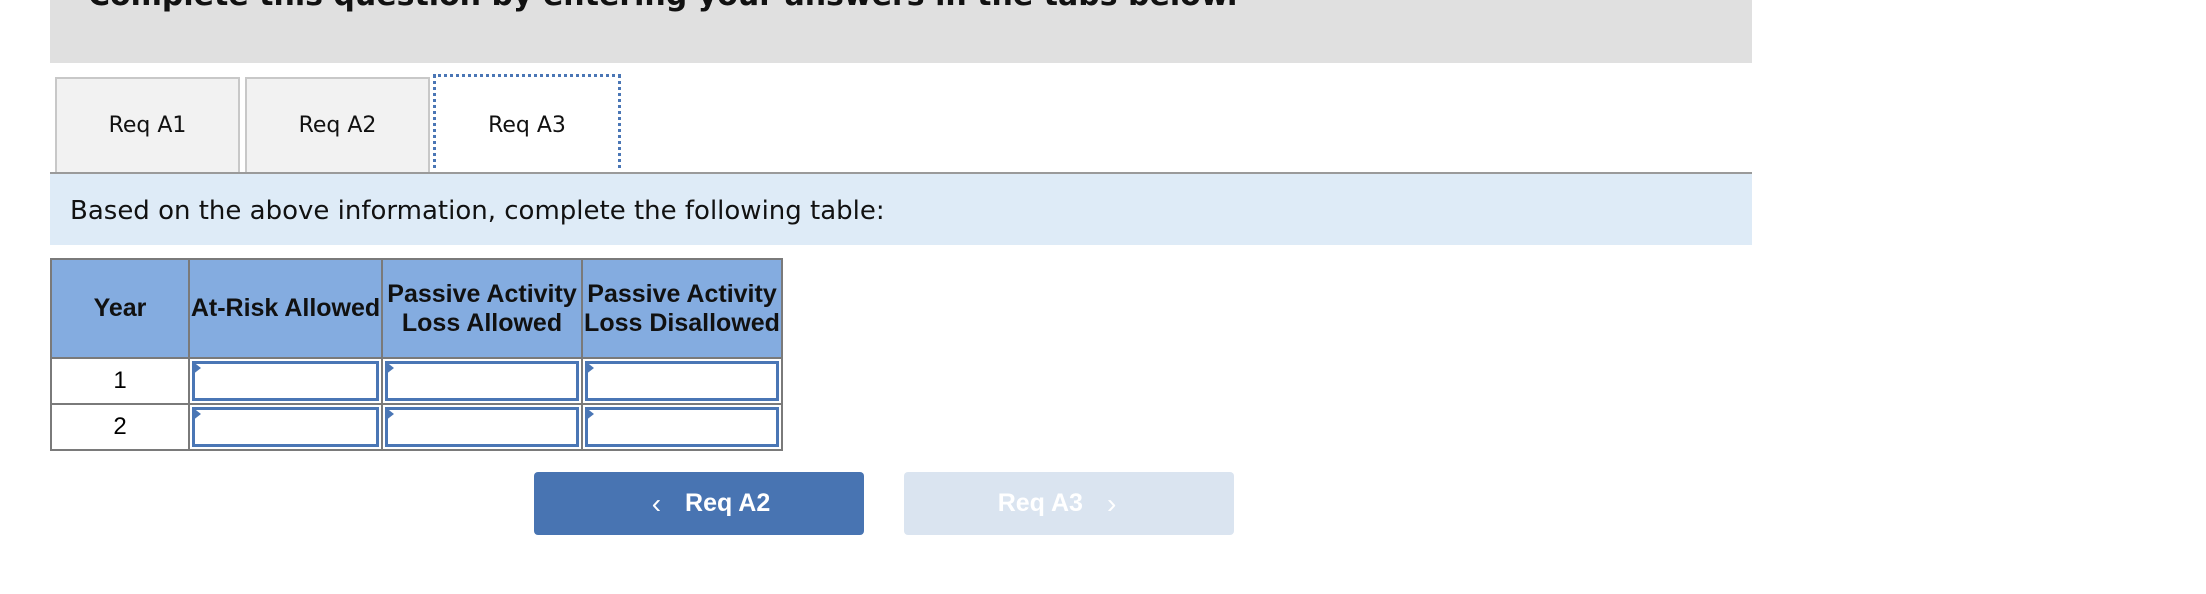  I want to click on tab-req-a3: Req A3, so click(527, 125).